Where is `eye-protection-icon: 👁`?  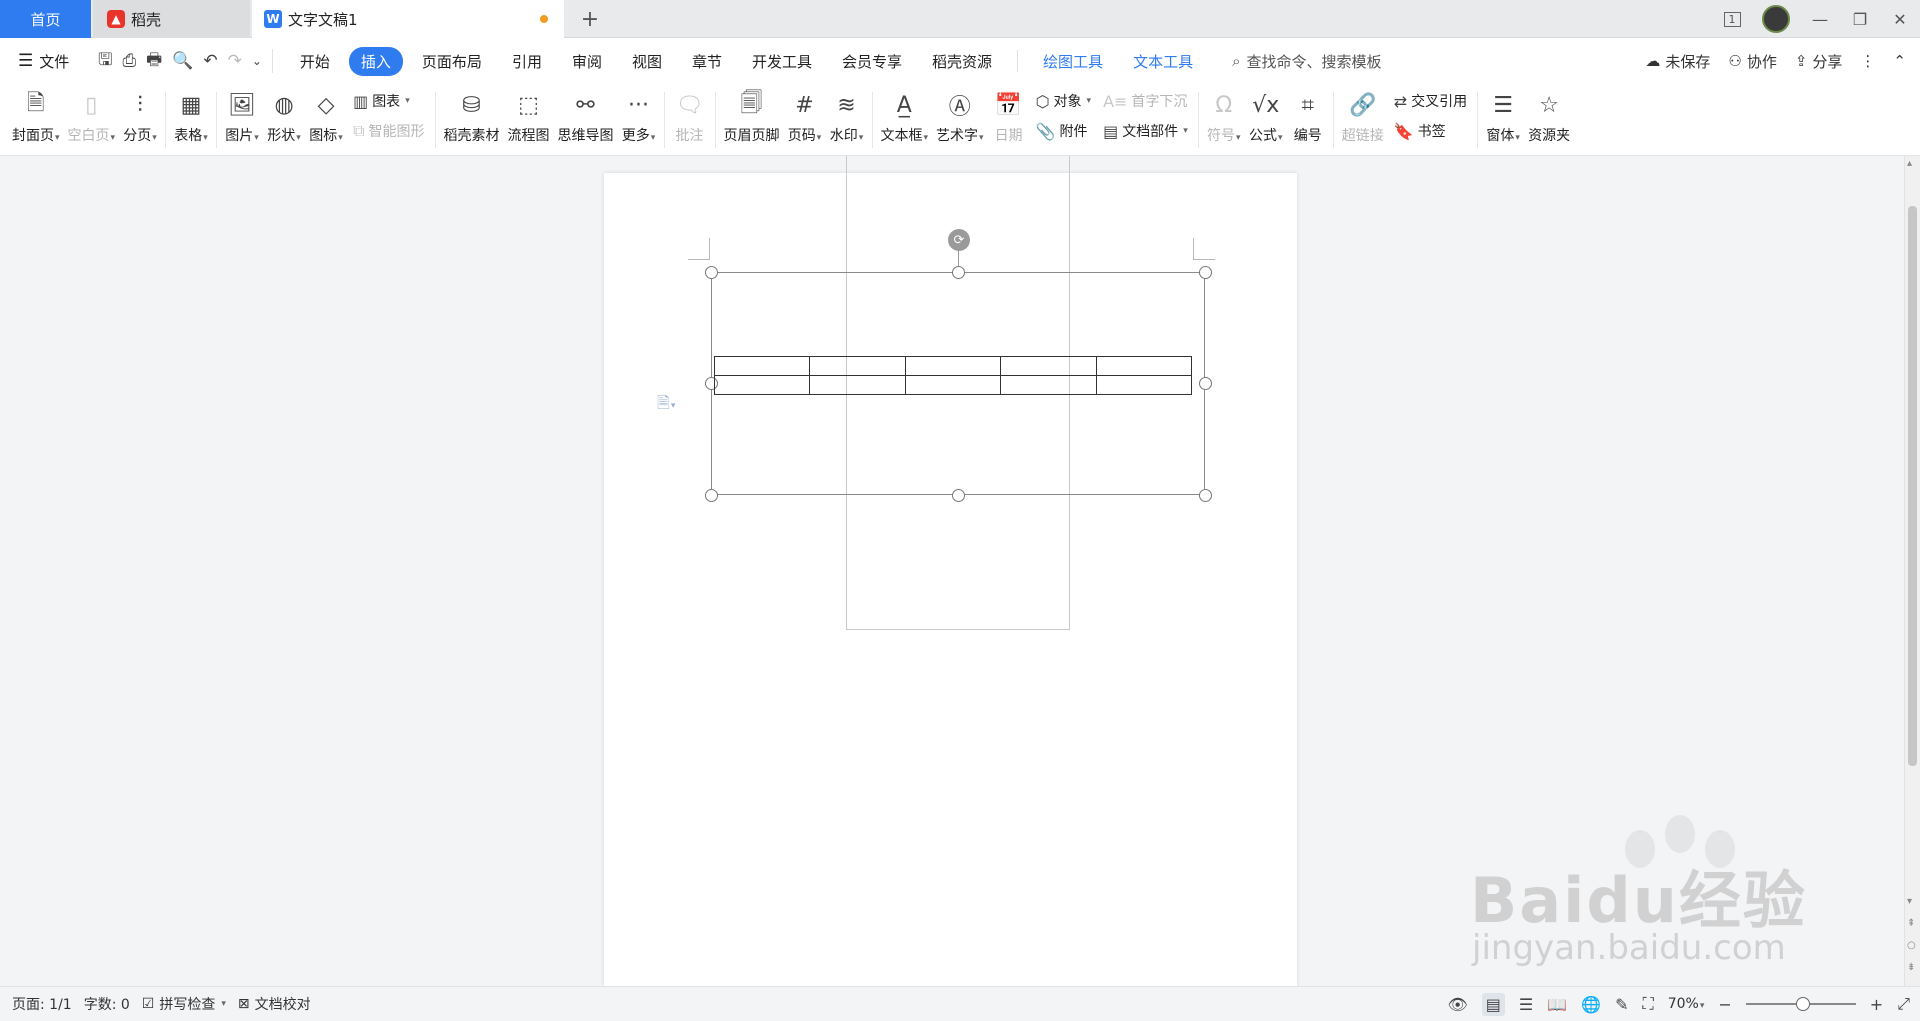 eye-protection-icon: 👁 is located at coordinates (1457, 1004).